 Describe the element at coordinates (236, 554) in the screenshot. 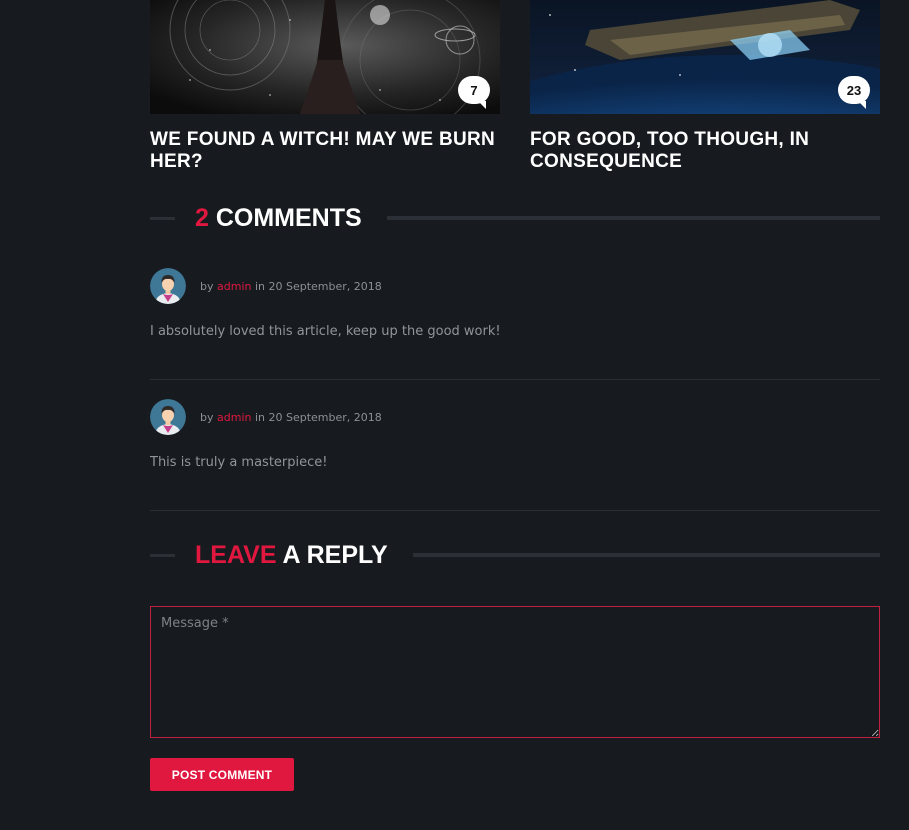

I see `reply-title-accent: LEAVE` at that location.